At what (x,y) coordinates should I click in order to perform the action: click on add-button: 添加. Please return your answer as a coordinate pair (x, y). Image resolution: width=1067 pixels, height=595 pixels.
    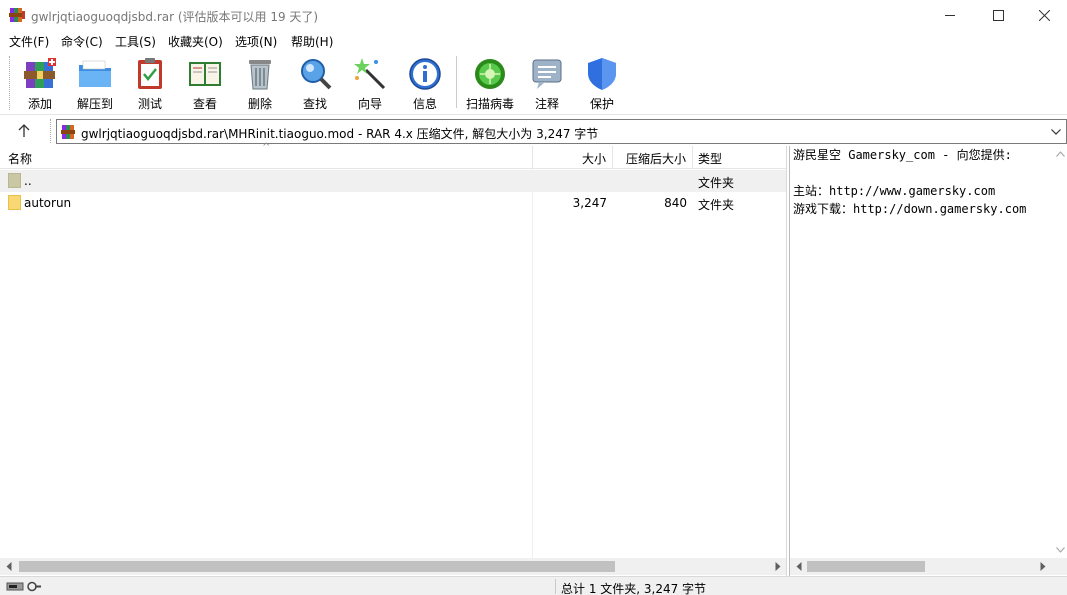
    Looking at the image, I should click on (40, 83).